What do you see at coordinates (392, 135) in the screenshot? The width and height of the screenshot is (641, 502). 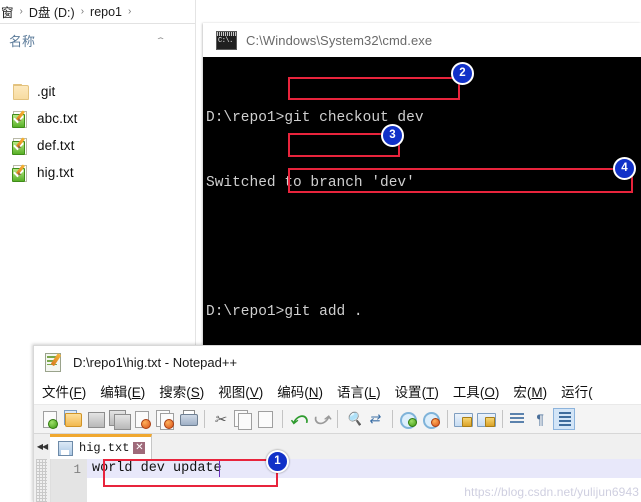 I see `annotation-badge-3: 3` at bounding box center [392, 135].